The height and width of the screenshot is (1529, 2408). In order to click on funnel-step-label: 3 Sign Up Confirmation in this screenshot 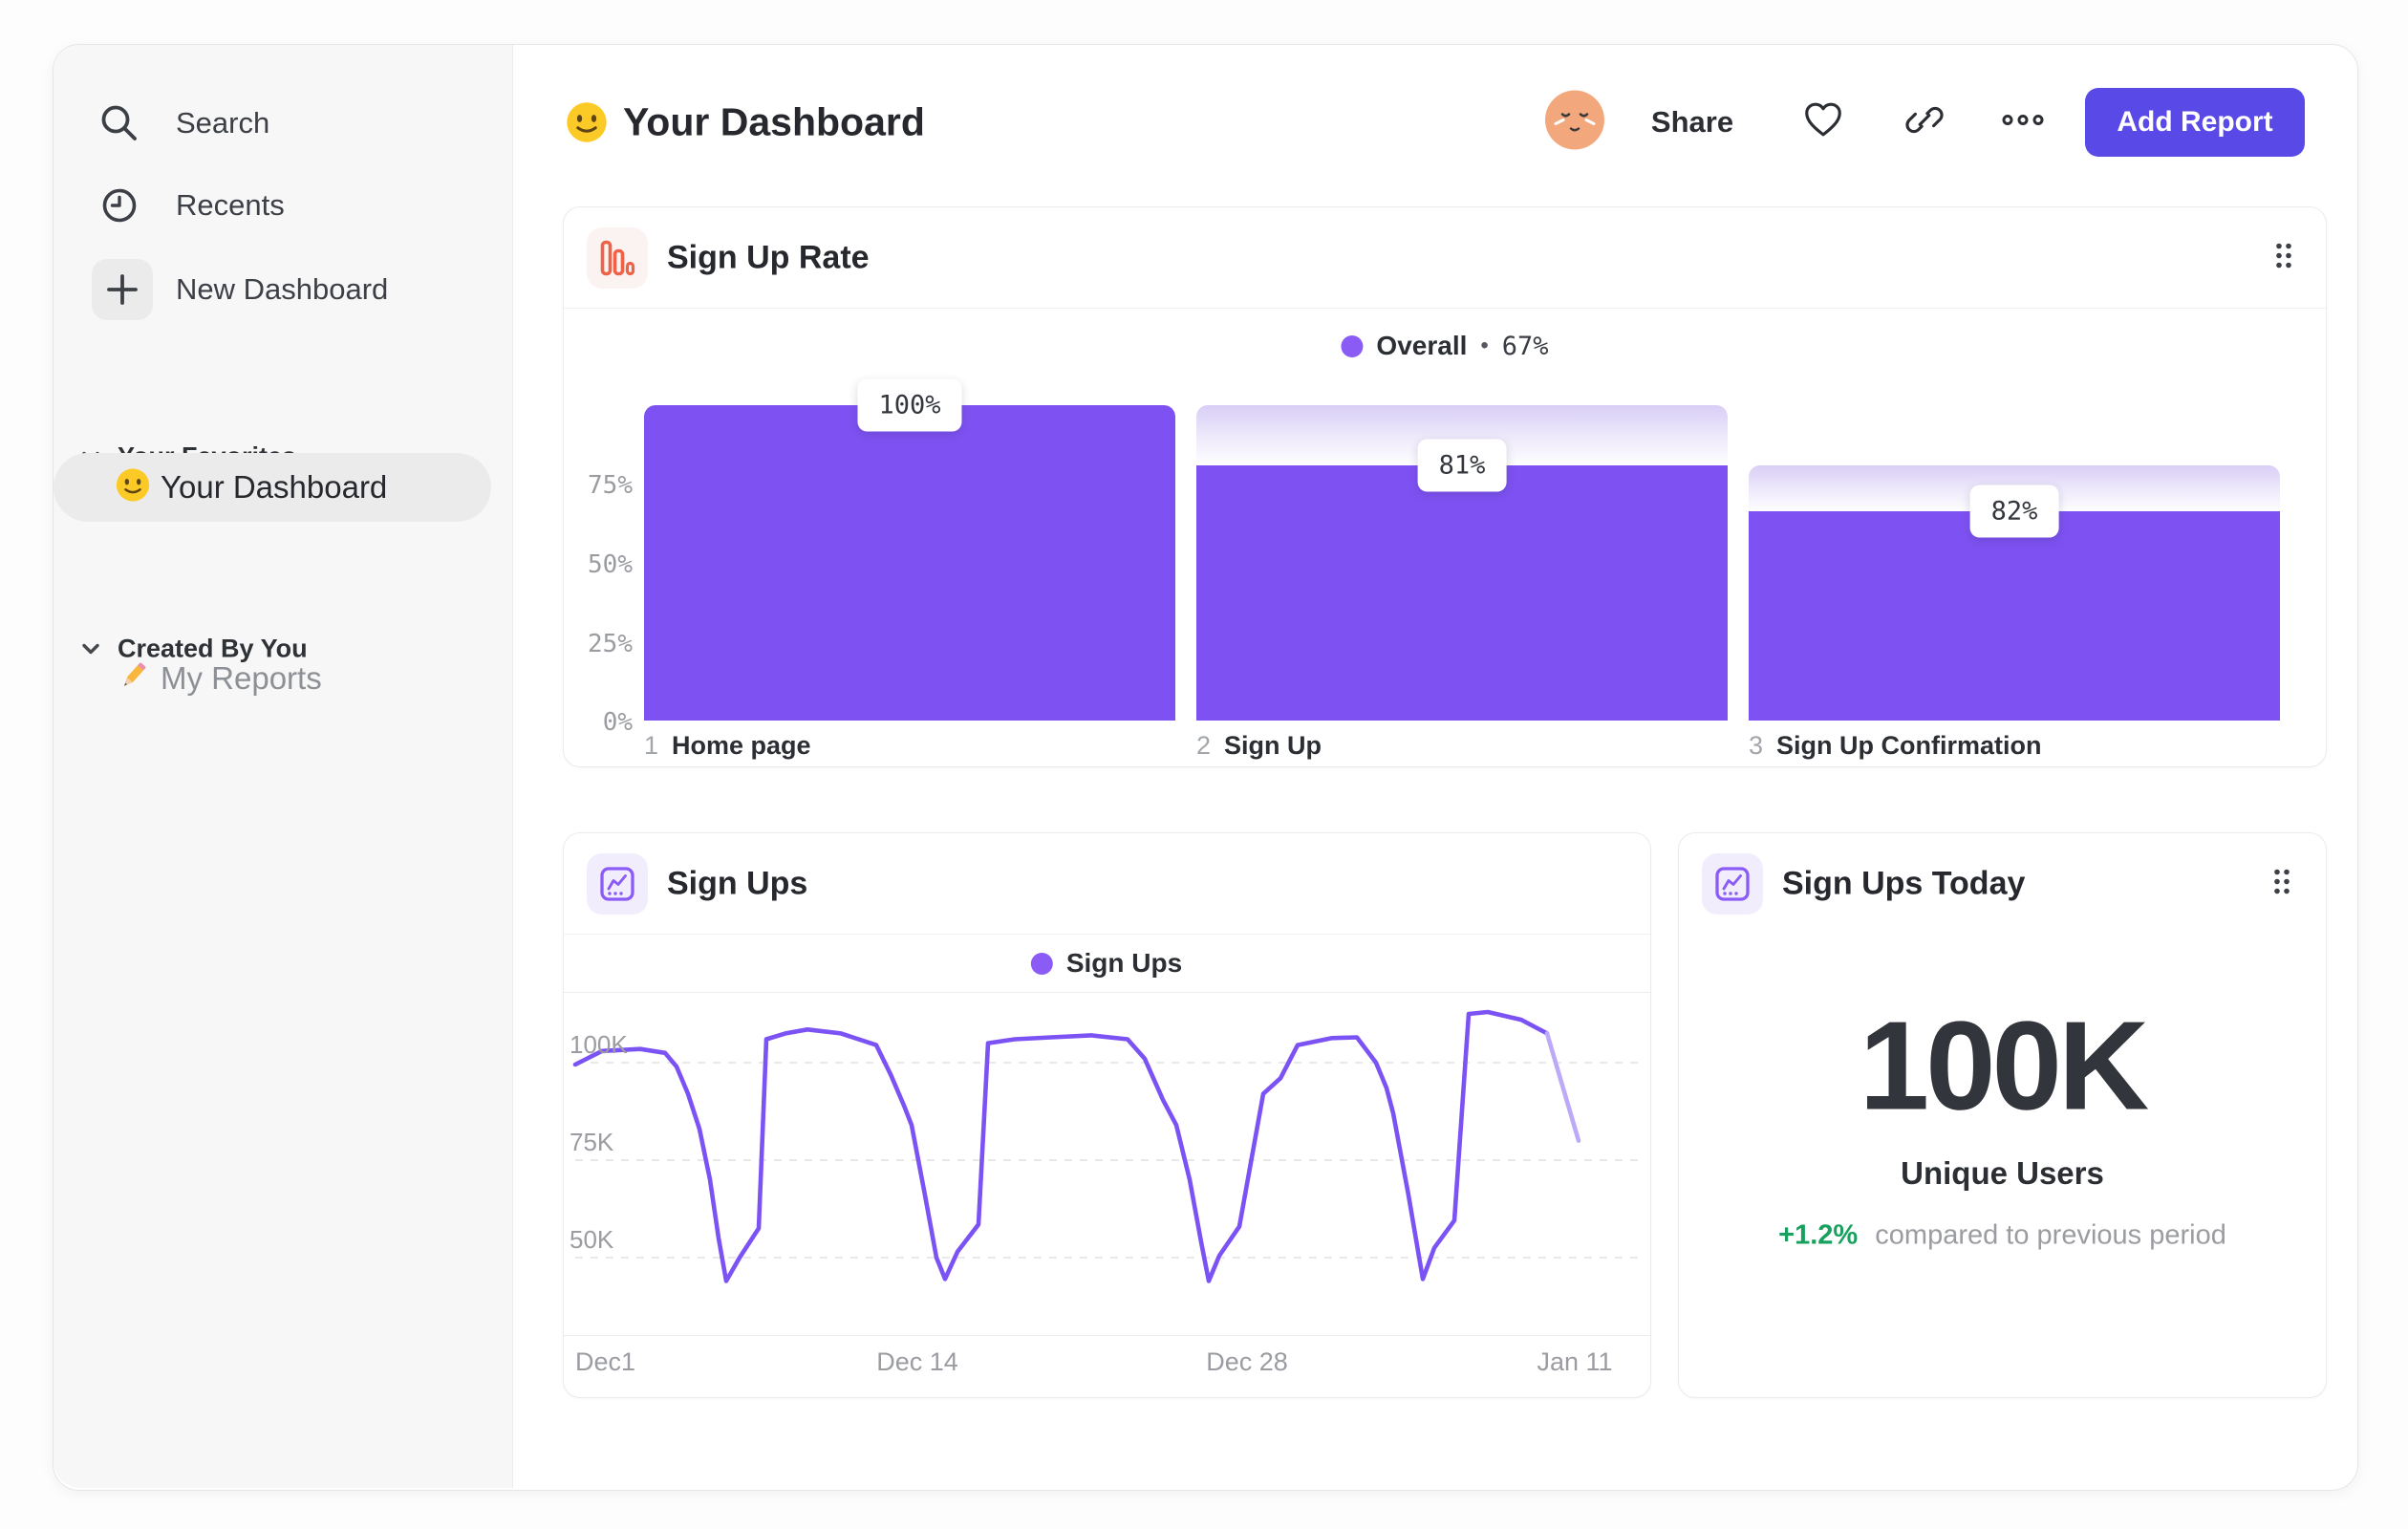, I will do `click(1896, 746)`.